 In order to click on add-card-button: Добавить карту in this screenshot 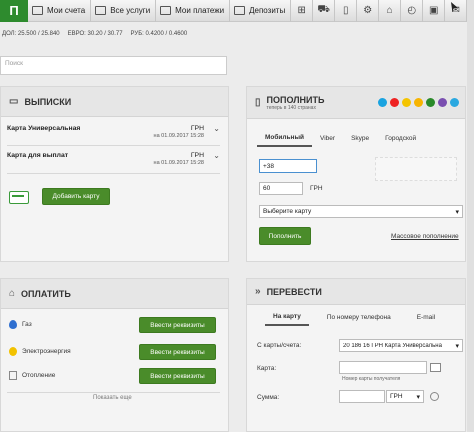, I will do `click(76, 196)`.